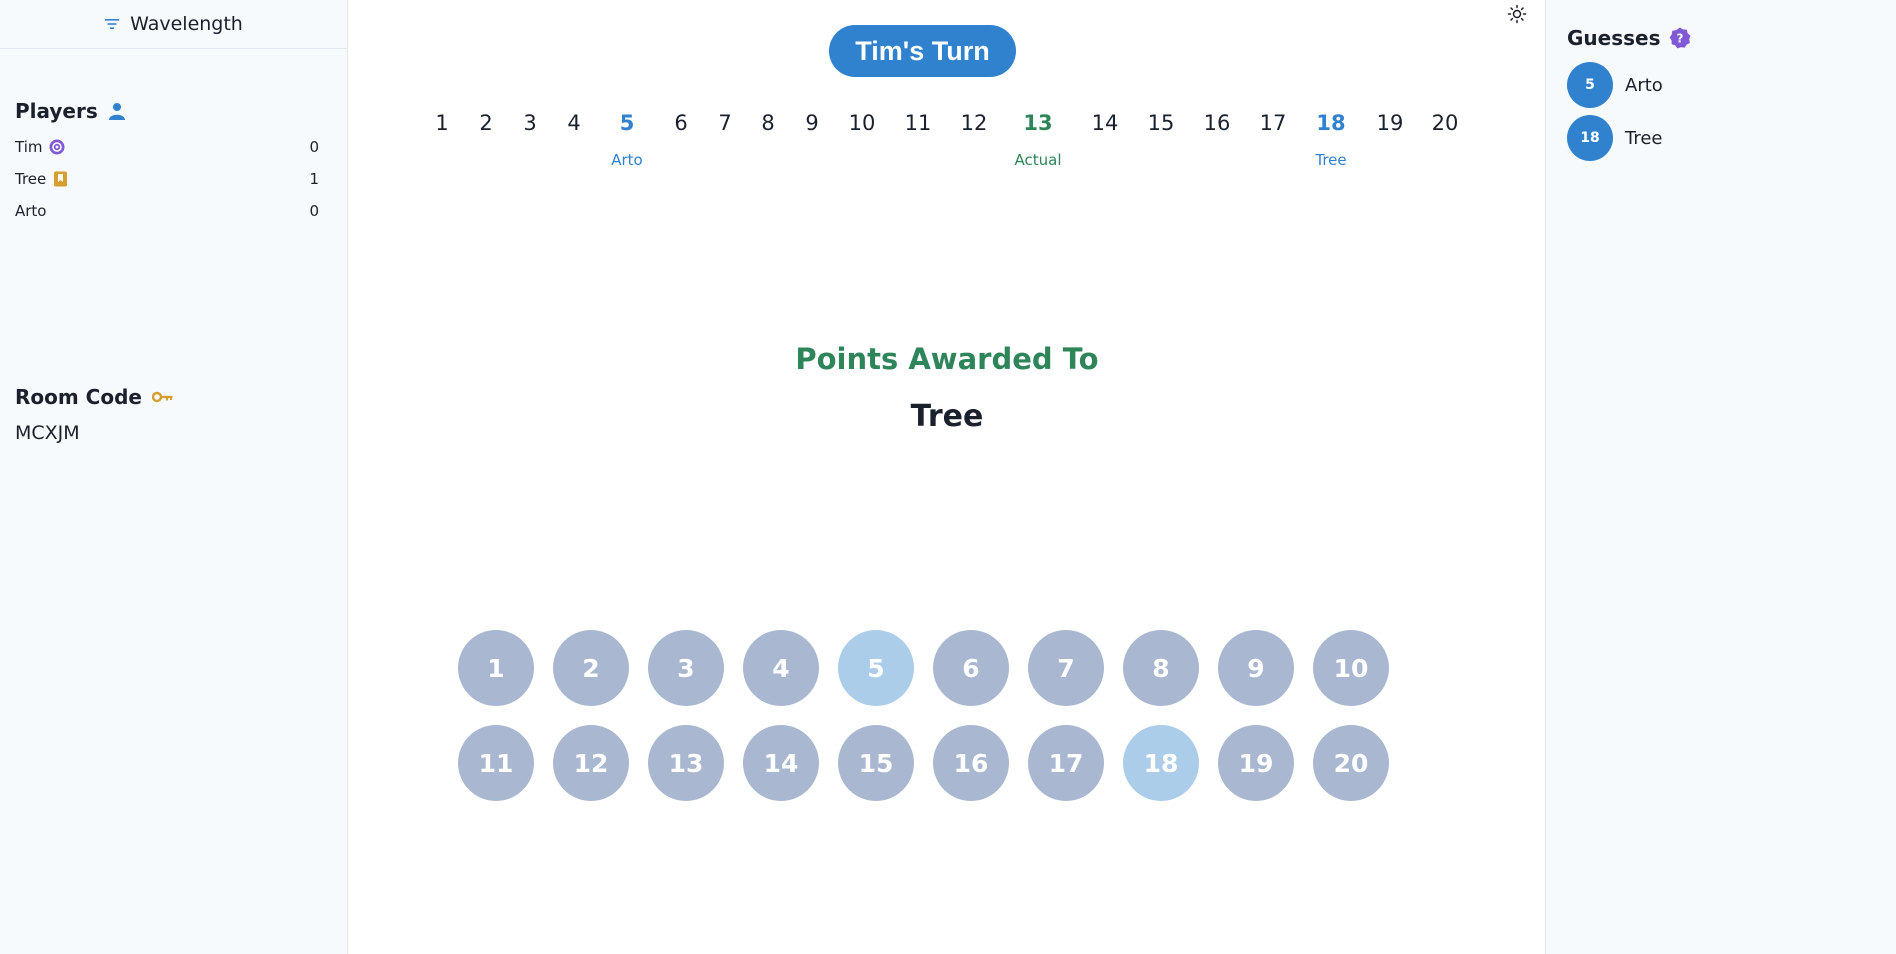 The height and width of the screenshot is (954, 1896). Describe the element at coordinates (922, 51) in the screenshot. I see `turn-button: Tim's Turn` at that location.